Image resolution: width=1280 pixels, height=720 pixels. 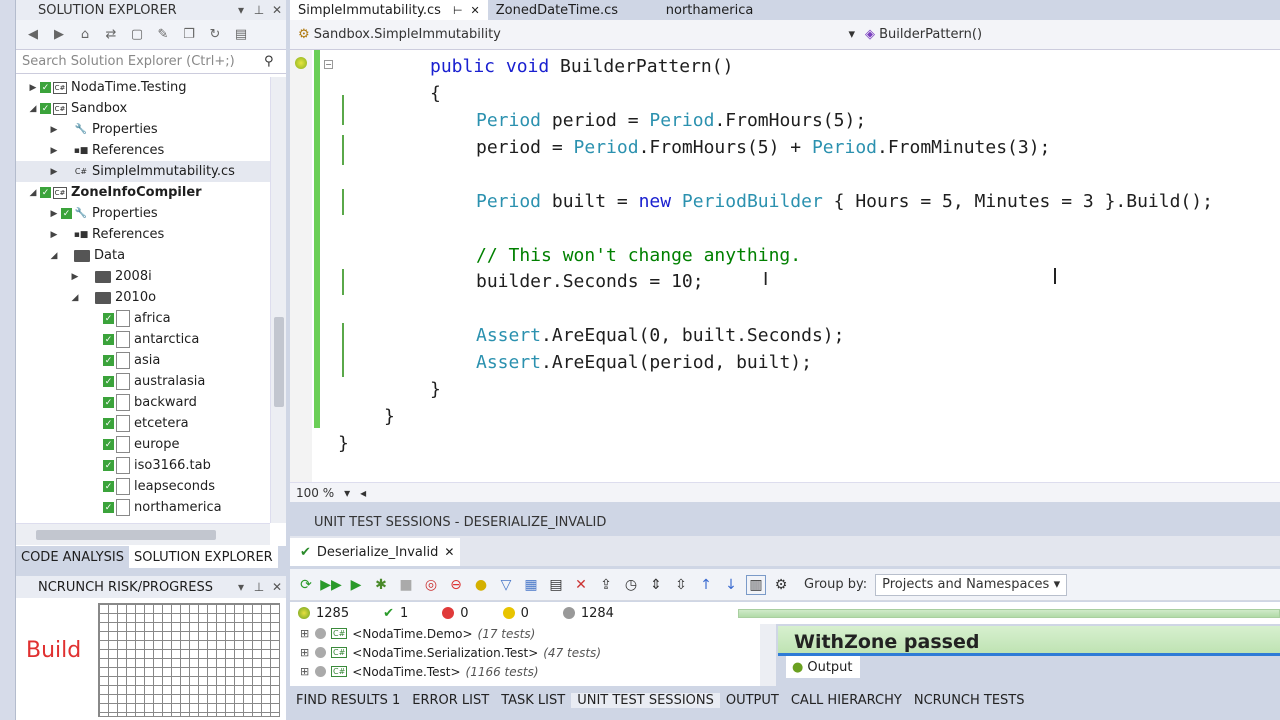 What do you see at coordinates (143, 129) in the screenshot?
I see `tree-item: ▶ 🔧 Properties` at bounding box center [143, 129].